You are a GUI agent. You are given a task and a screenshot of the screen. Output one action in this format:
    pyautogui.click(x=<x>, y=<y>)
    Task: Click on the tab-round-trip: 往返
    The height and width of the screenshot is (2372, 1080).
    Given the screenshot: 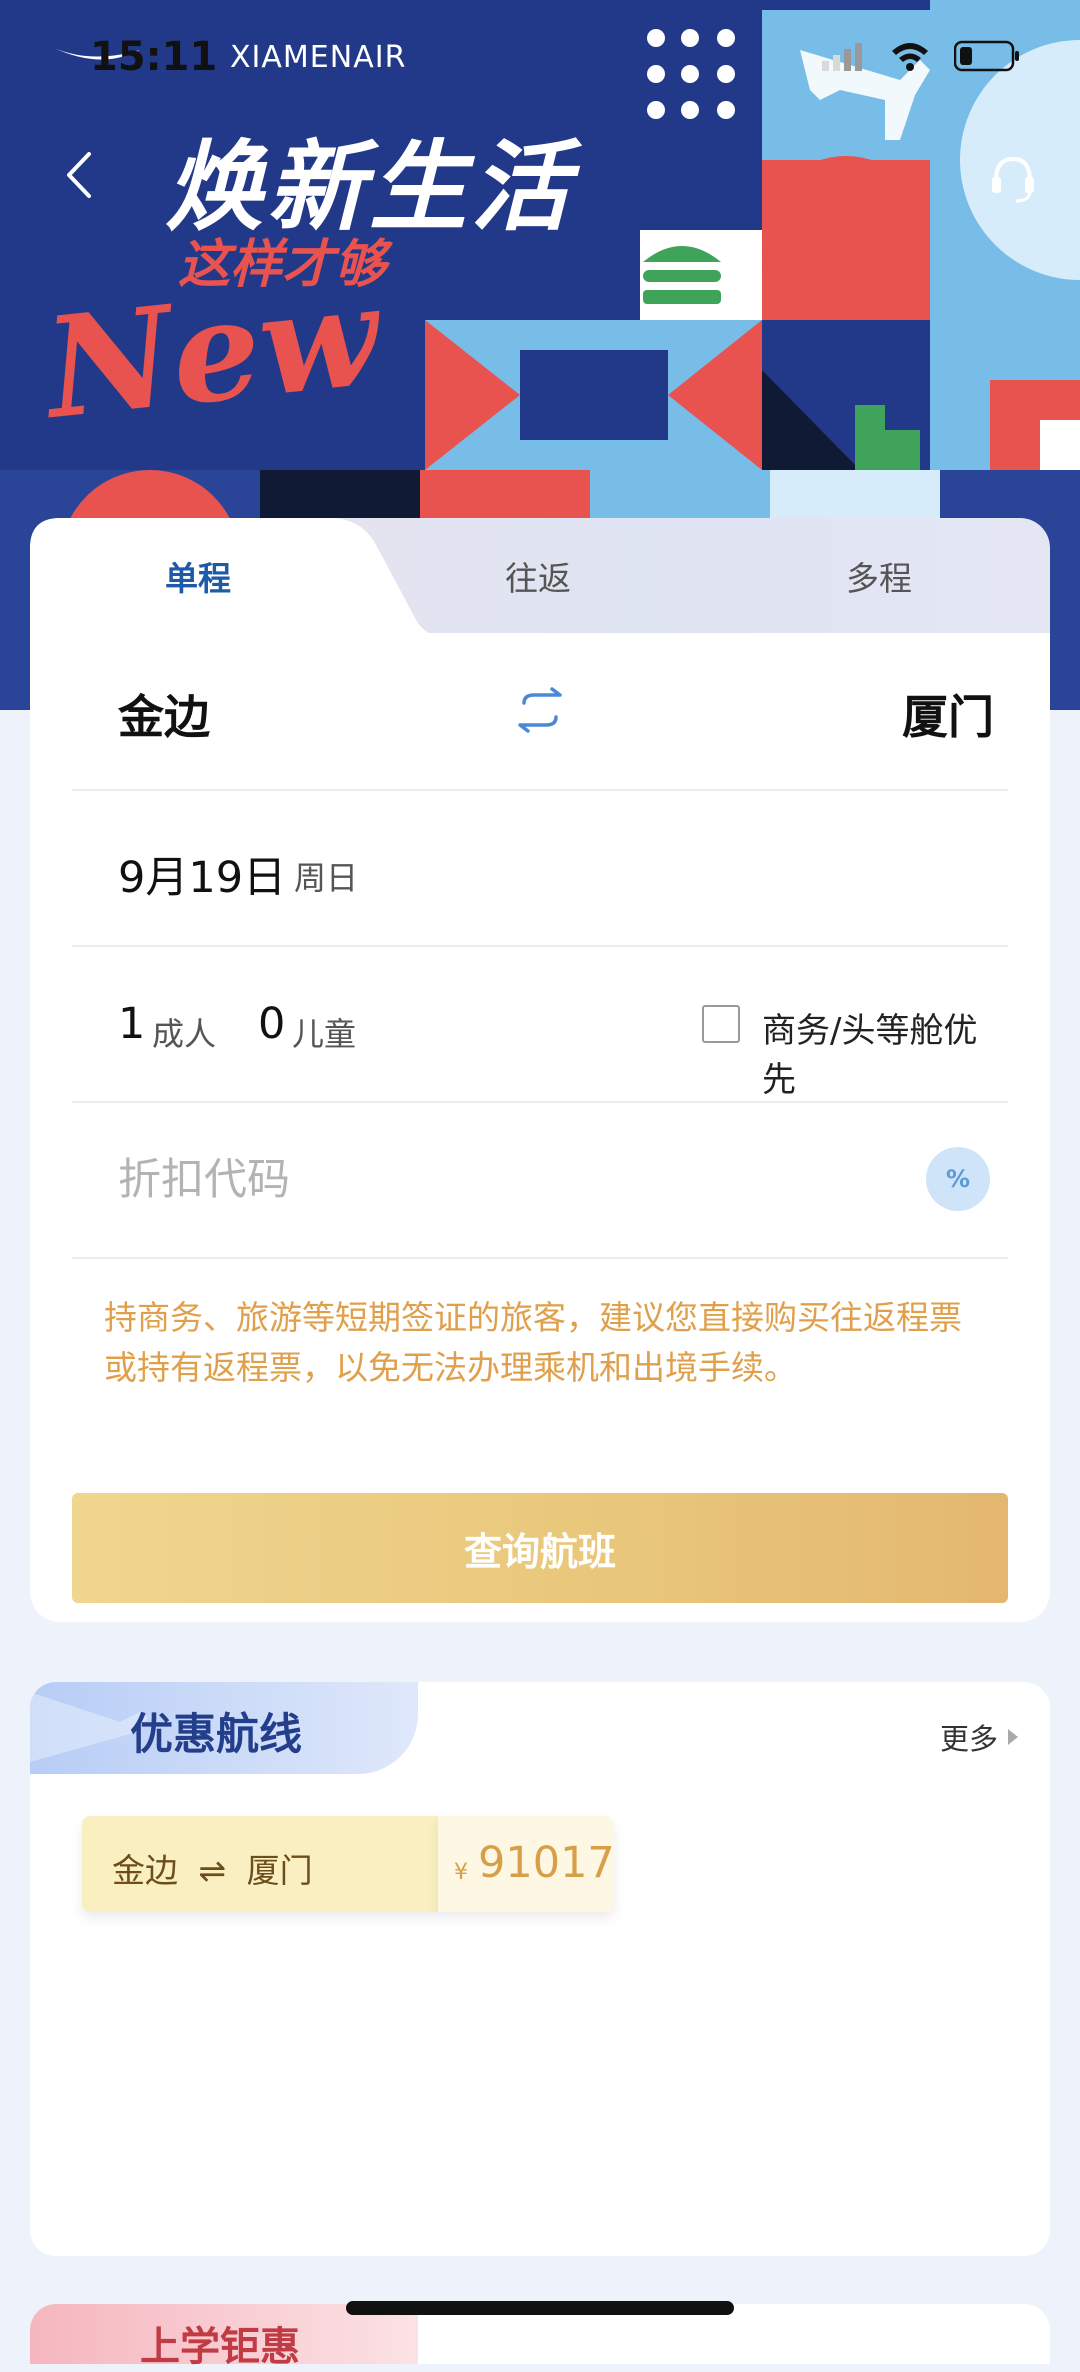 What is the action you would take?
    pyautogui.click(x=538, y=576)
    